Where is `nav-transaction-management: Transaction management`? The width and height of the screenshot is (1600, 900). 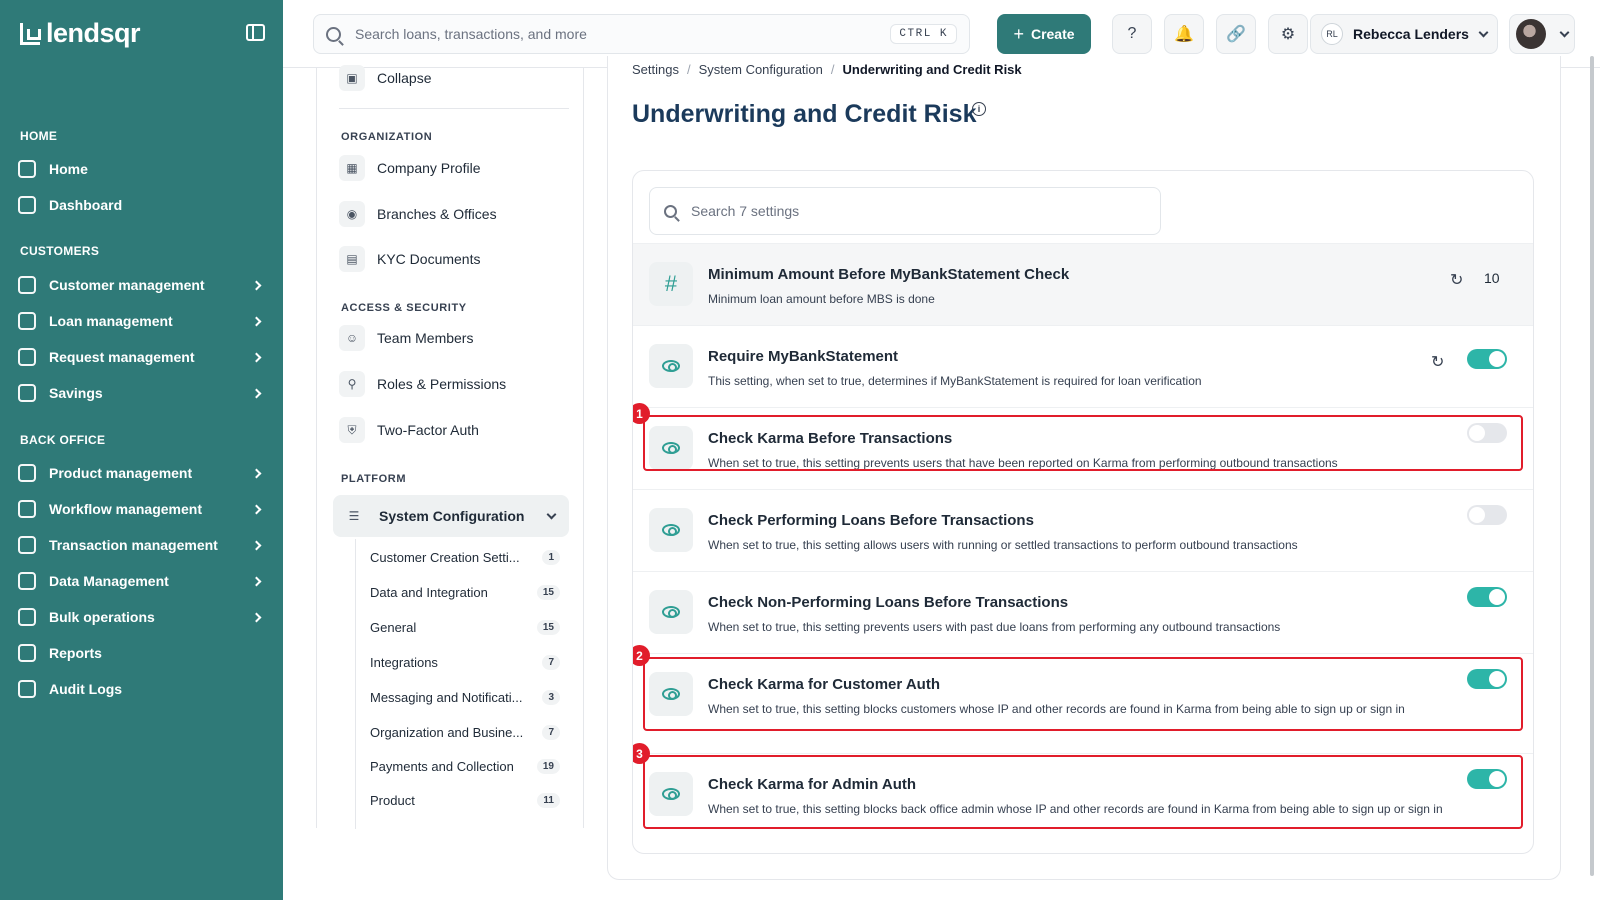
nav-transaction-management: Transaction management is located at coordinates (143, 545).